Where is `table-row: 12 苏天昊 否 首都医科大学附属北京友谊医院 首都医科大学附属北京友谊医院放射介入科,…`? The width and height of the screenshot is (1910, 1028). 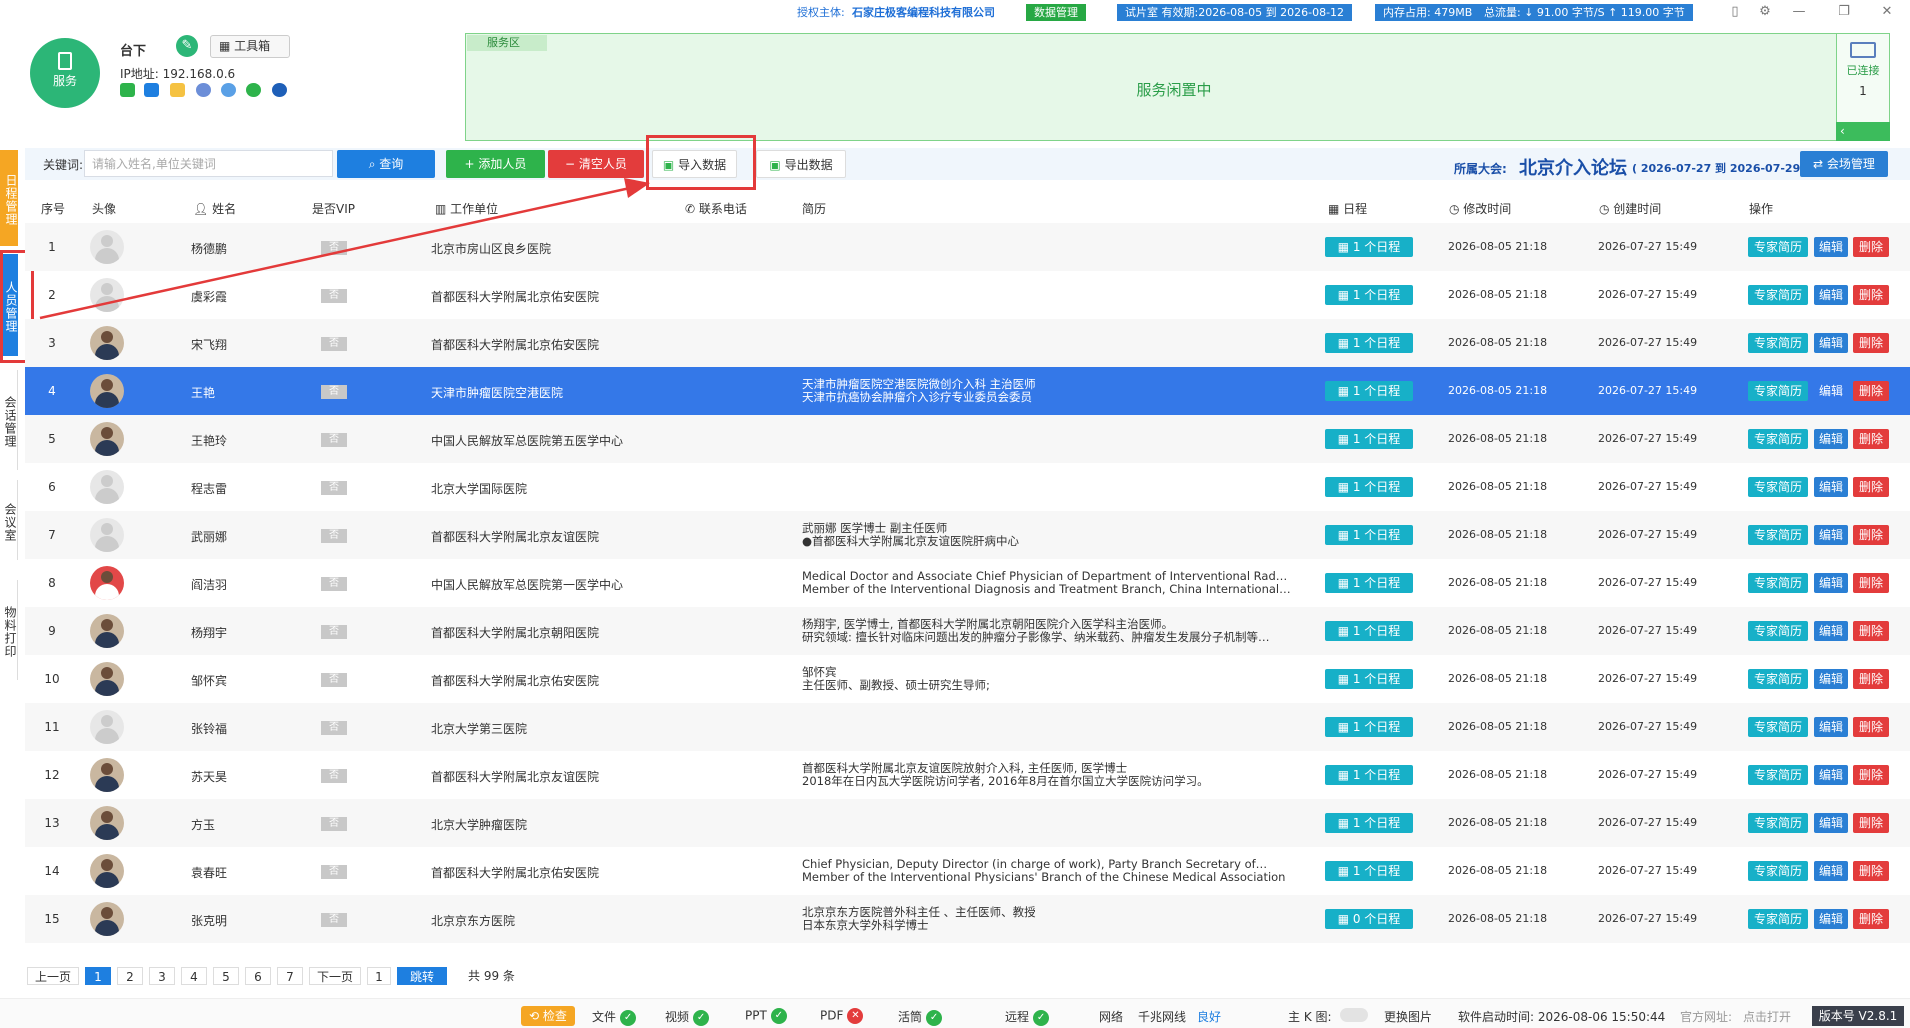 table-row: 12 苏天昊 否 首都医科大学附属北京友谊医院 首都医科大学附属北京友谊医院放射介入科,… is located at coordinates (967, 775).